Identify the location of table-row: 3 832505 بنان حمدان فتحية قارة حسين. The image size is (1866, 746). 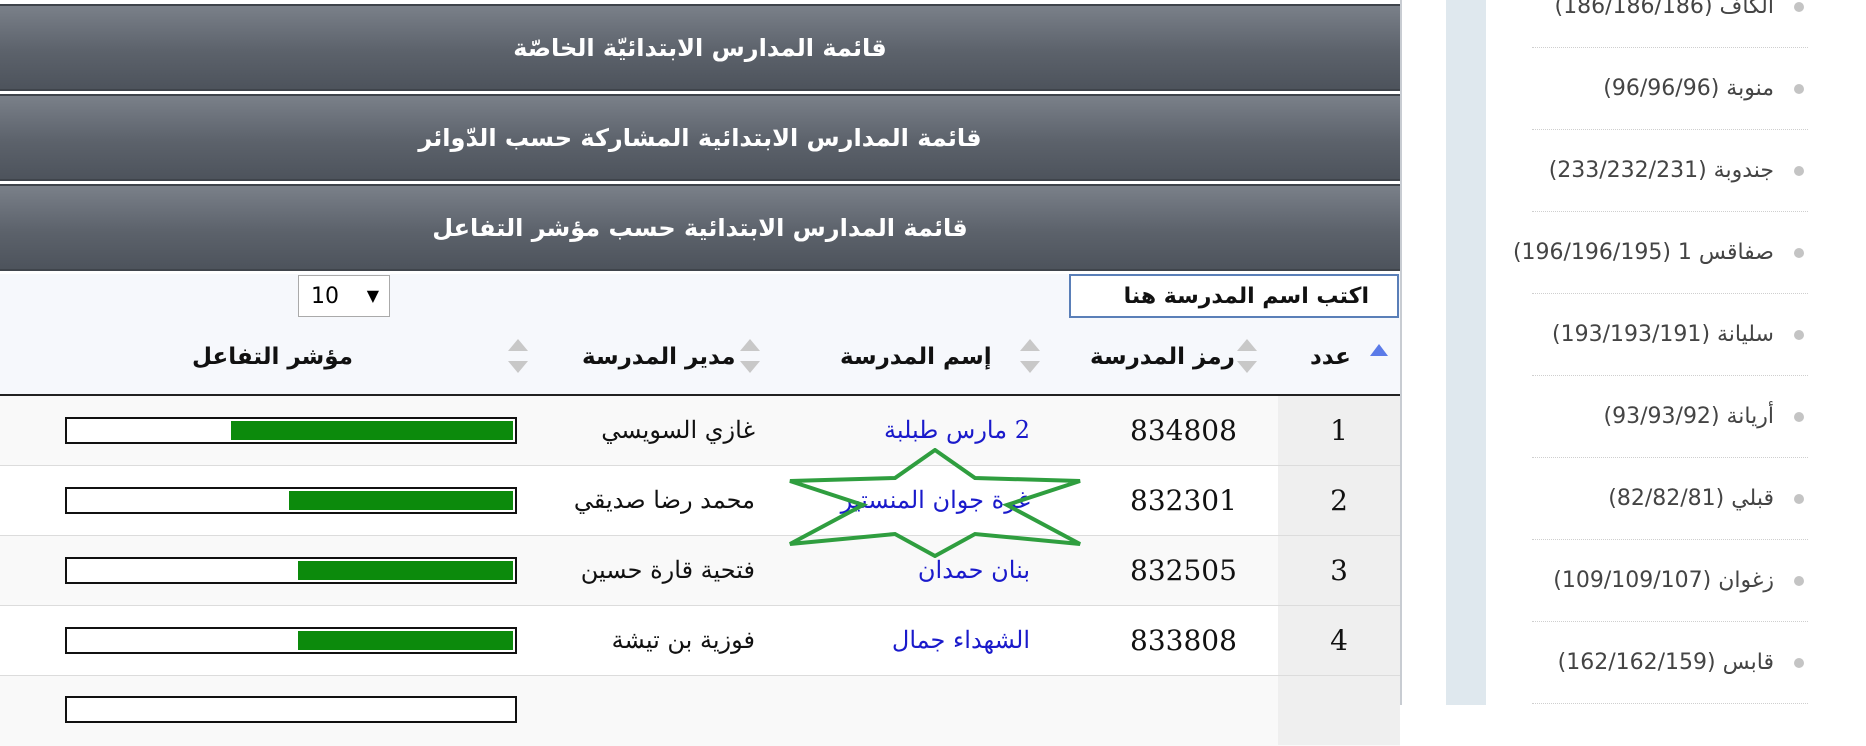
(700, 571).